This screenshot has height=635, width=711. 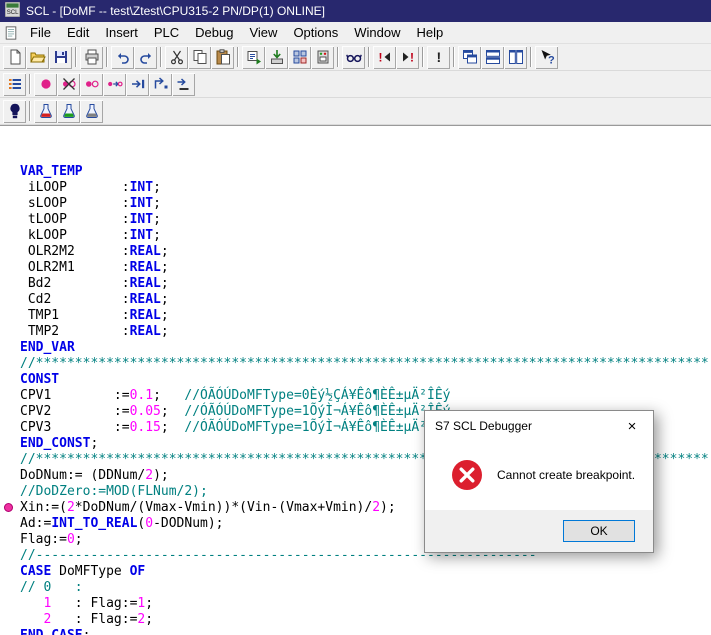 I want to click on set-breakpoint-button, so click(x=45, y=84).